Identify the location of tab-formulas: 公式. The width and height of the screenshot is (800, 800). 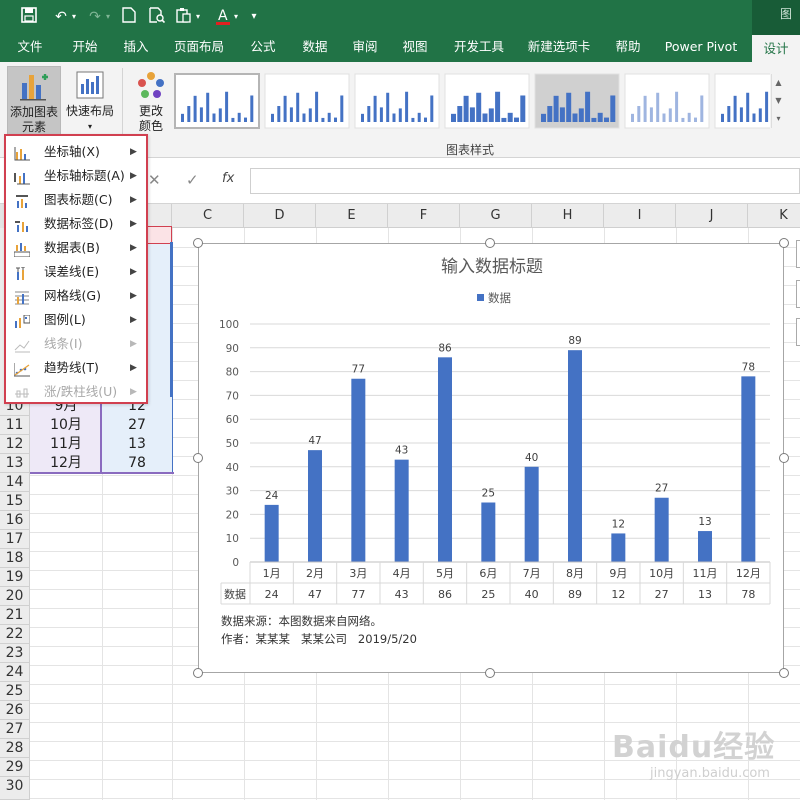
(263, 48).